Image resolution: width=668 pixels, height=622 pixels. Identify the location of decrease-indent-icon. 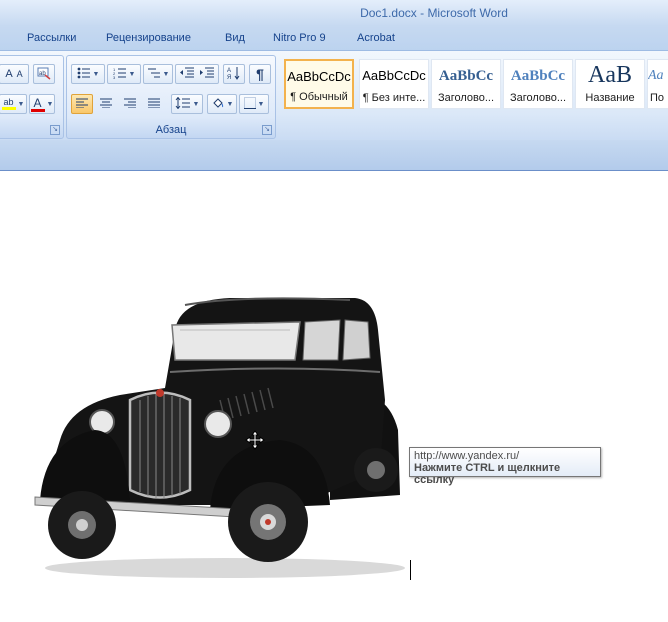
(187, 74).